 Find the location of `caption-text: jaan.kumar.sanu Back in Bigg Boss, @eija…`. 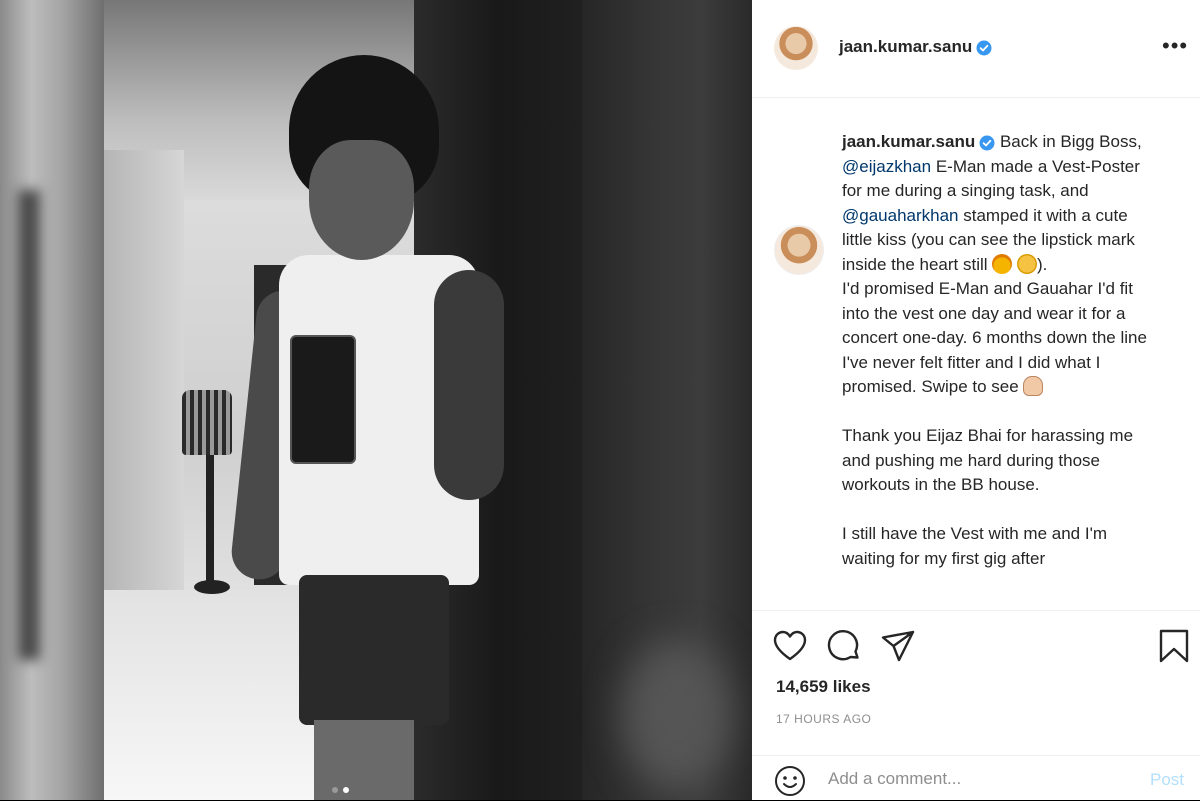

caption-text: jaan.kumar.sanu Back in Bigg Boss, @eija… is located at coordinates (1002, 350).